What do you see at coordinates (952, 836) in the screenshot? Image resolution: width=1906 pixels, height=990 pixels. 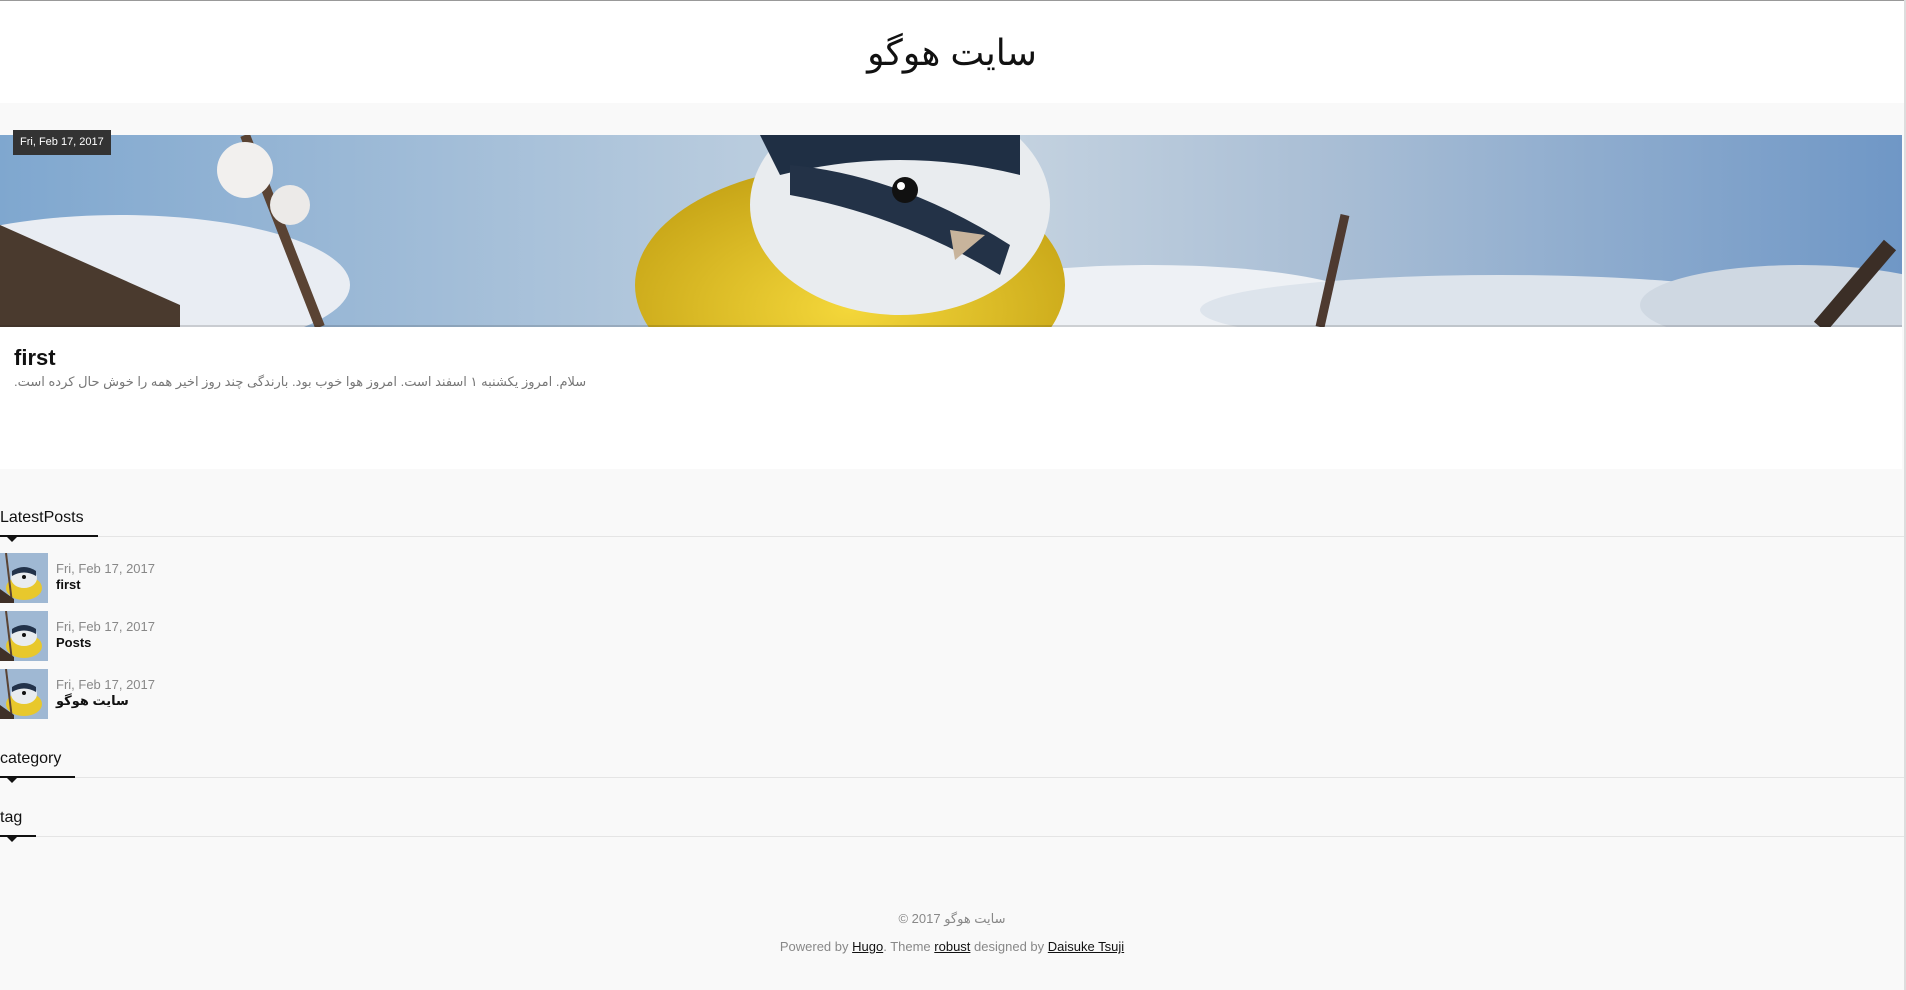 I see `tag-divider` at bounding box center [952, 836].